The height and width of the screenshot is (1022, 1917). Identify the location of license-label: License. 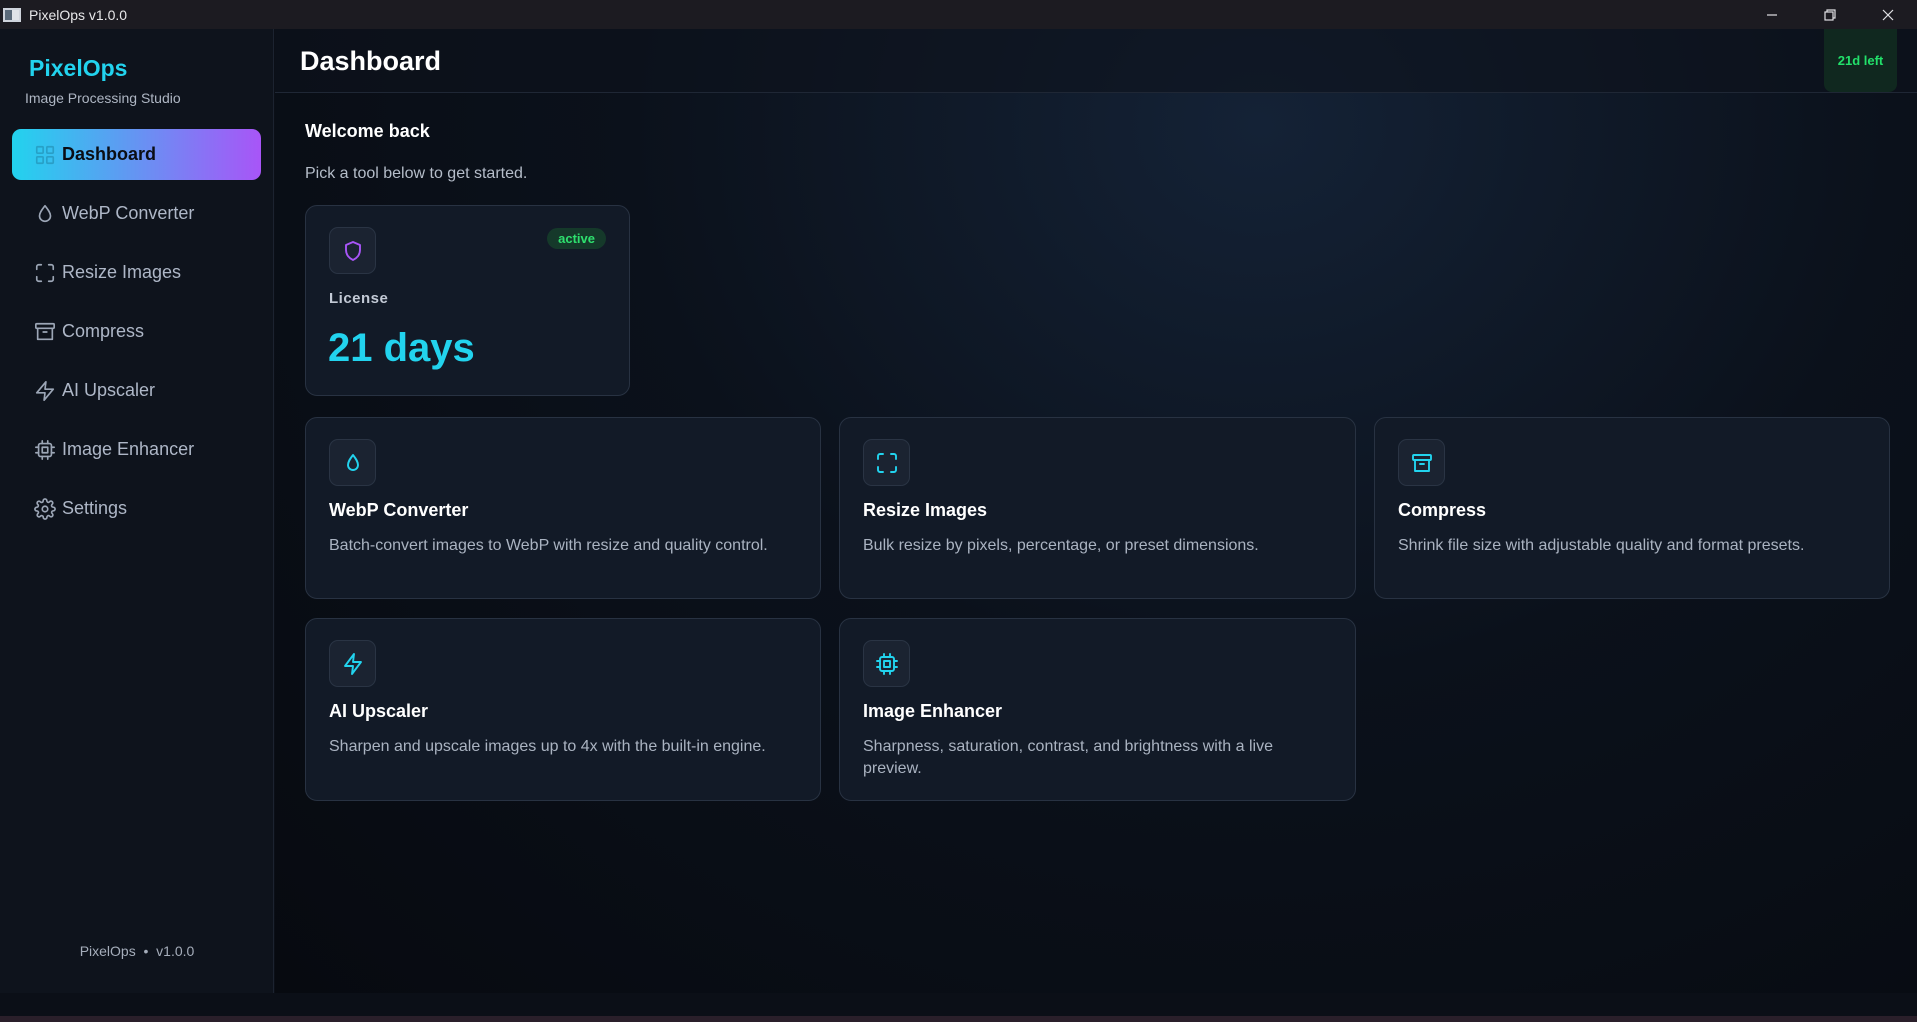
(359, 298).